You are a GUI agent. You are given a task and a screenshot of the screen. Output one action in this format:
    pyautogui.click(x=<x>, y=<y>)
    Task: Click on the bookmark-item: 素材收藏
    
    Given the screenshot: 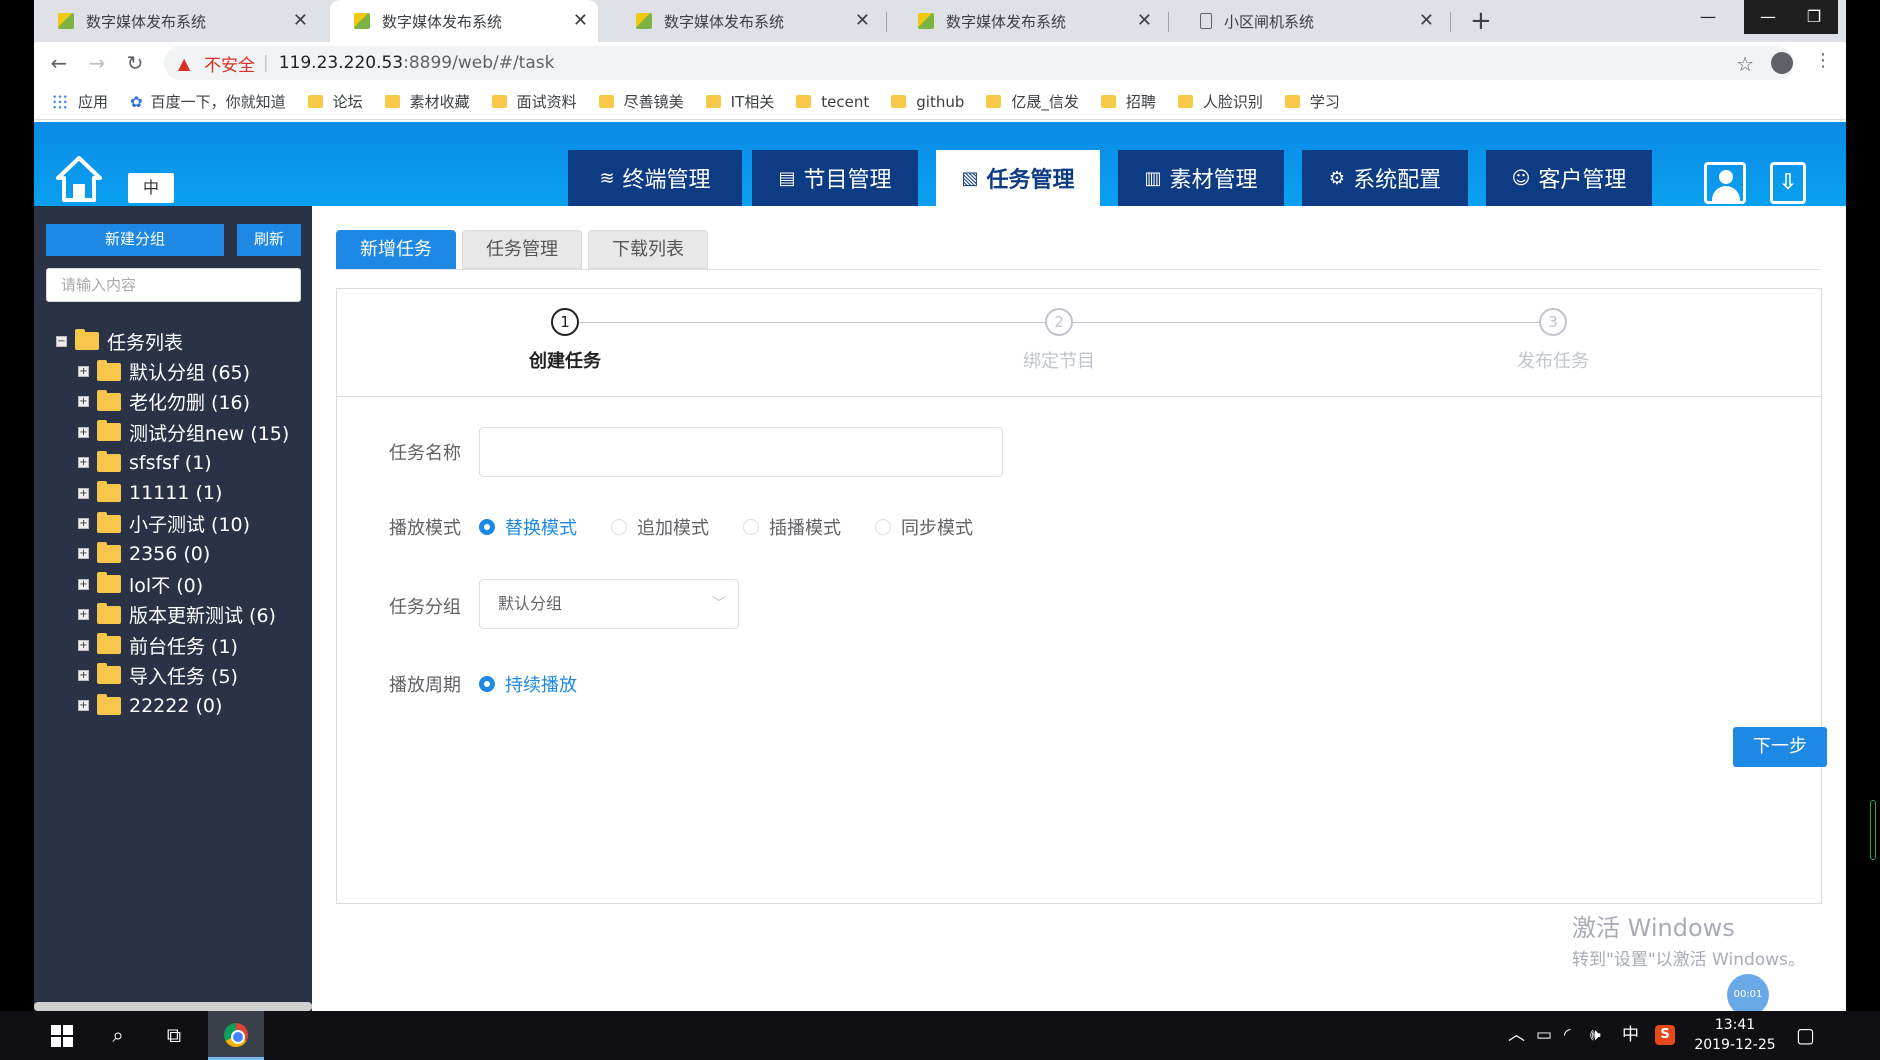 What is the action you would take?
    pyautogui.click(x=427, y=101)
    